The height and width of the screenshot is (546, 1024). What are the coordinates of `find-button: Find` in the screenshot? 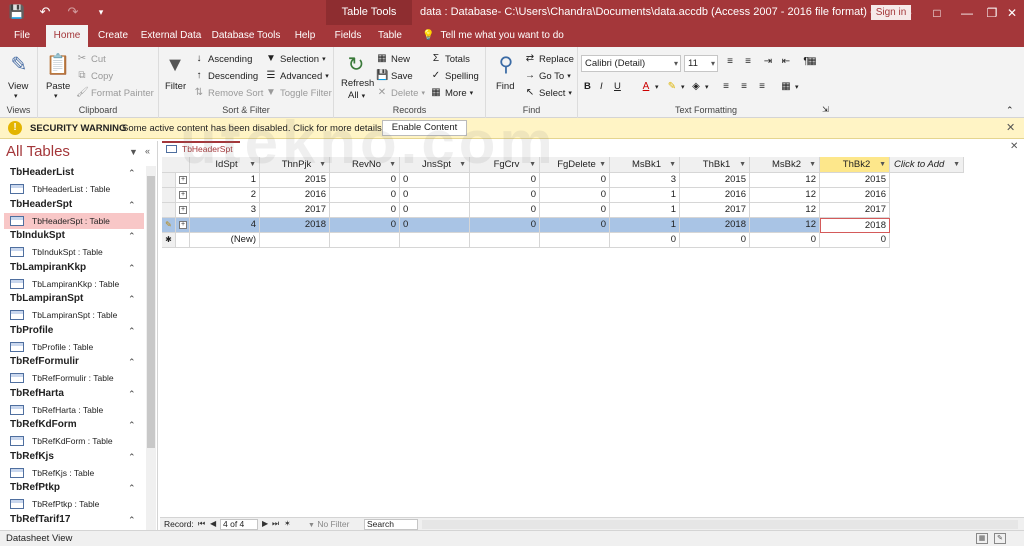 It's located at (505, 86).